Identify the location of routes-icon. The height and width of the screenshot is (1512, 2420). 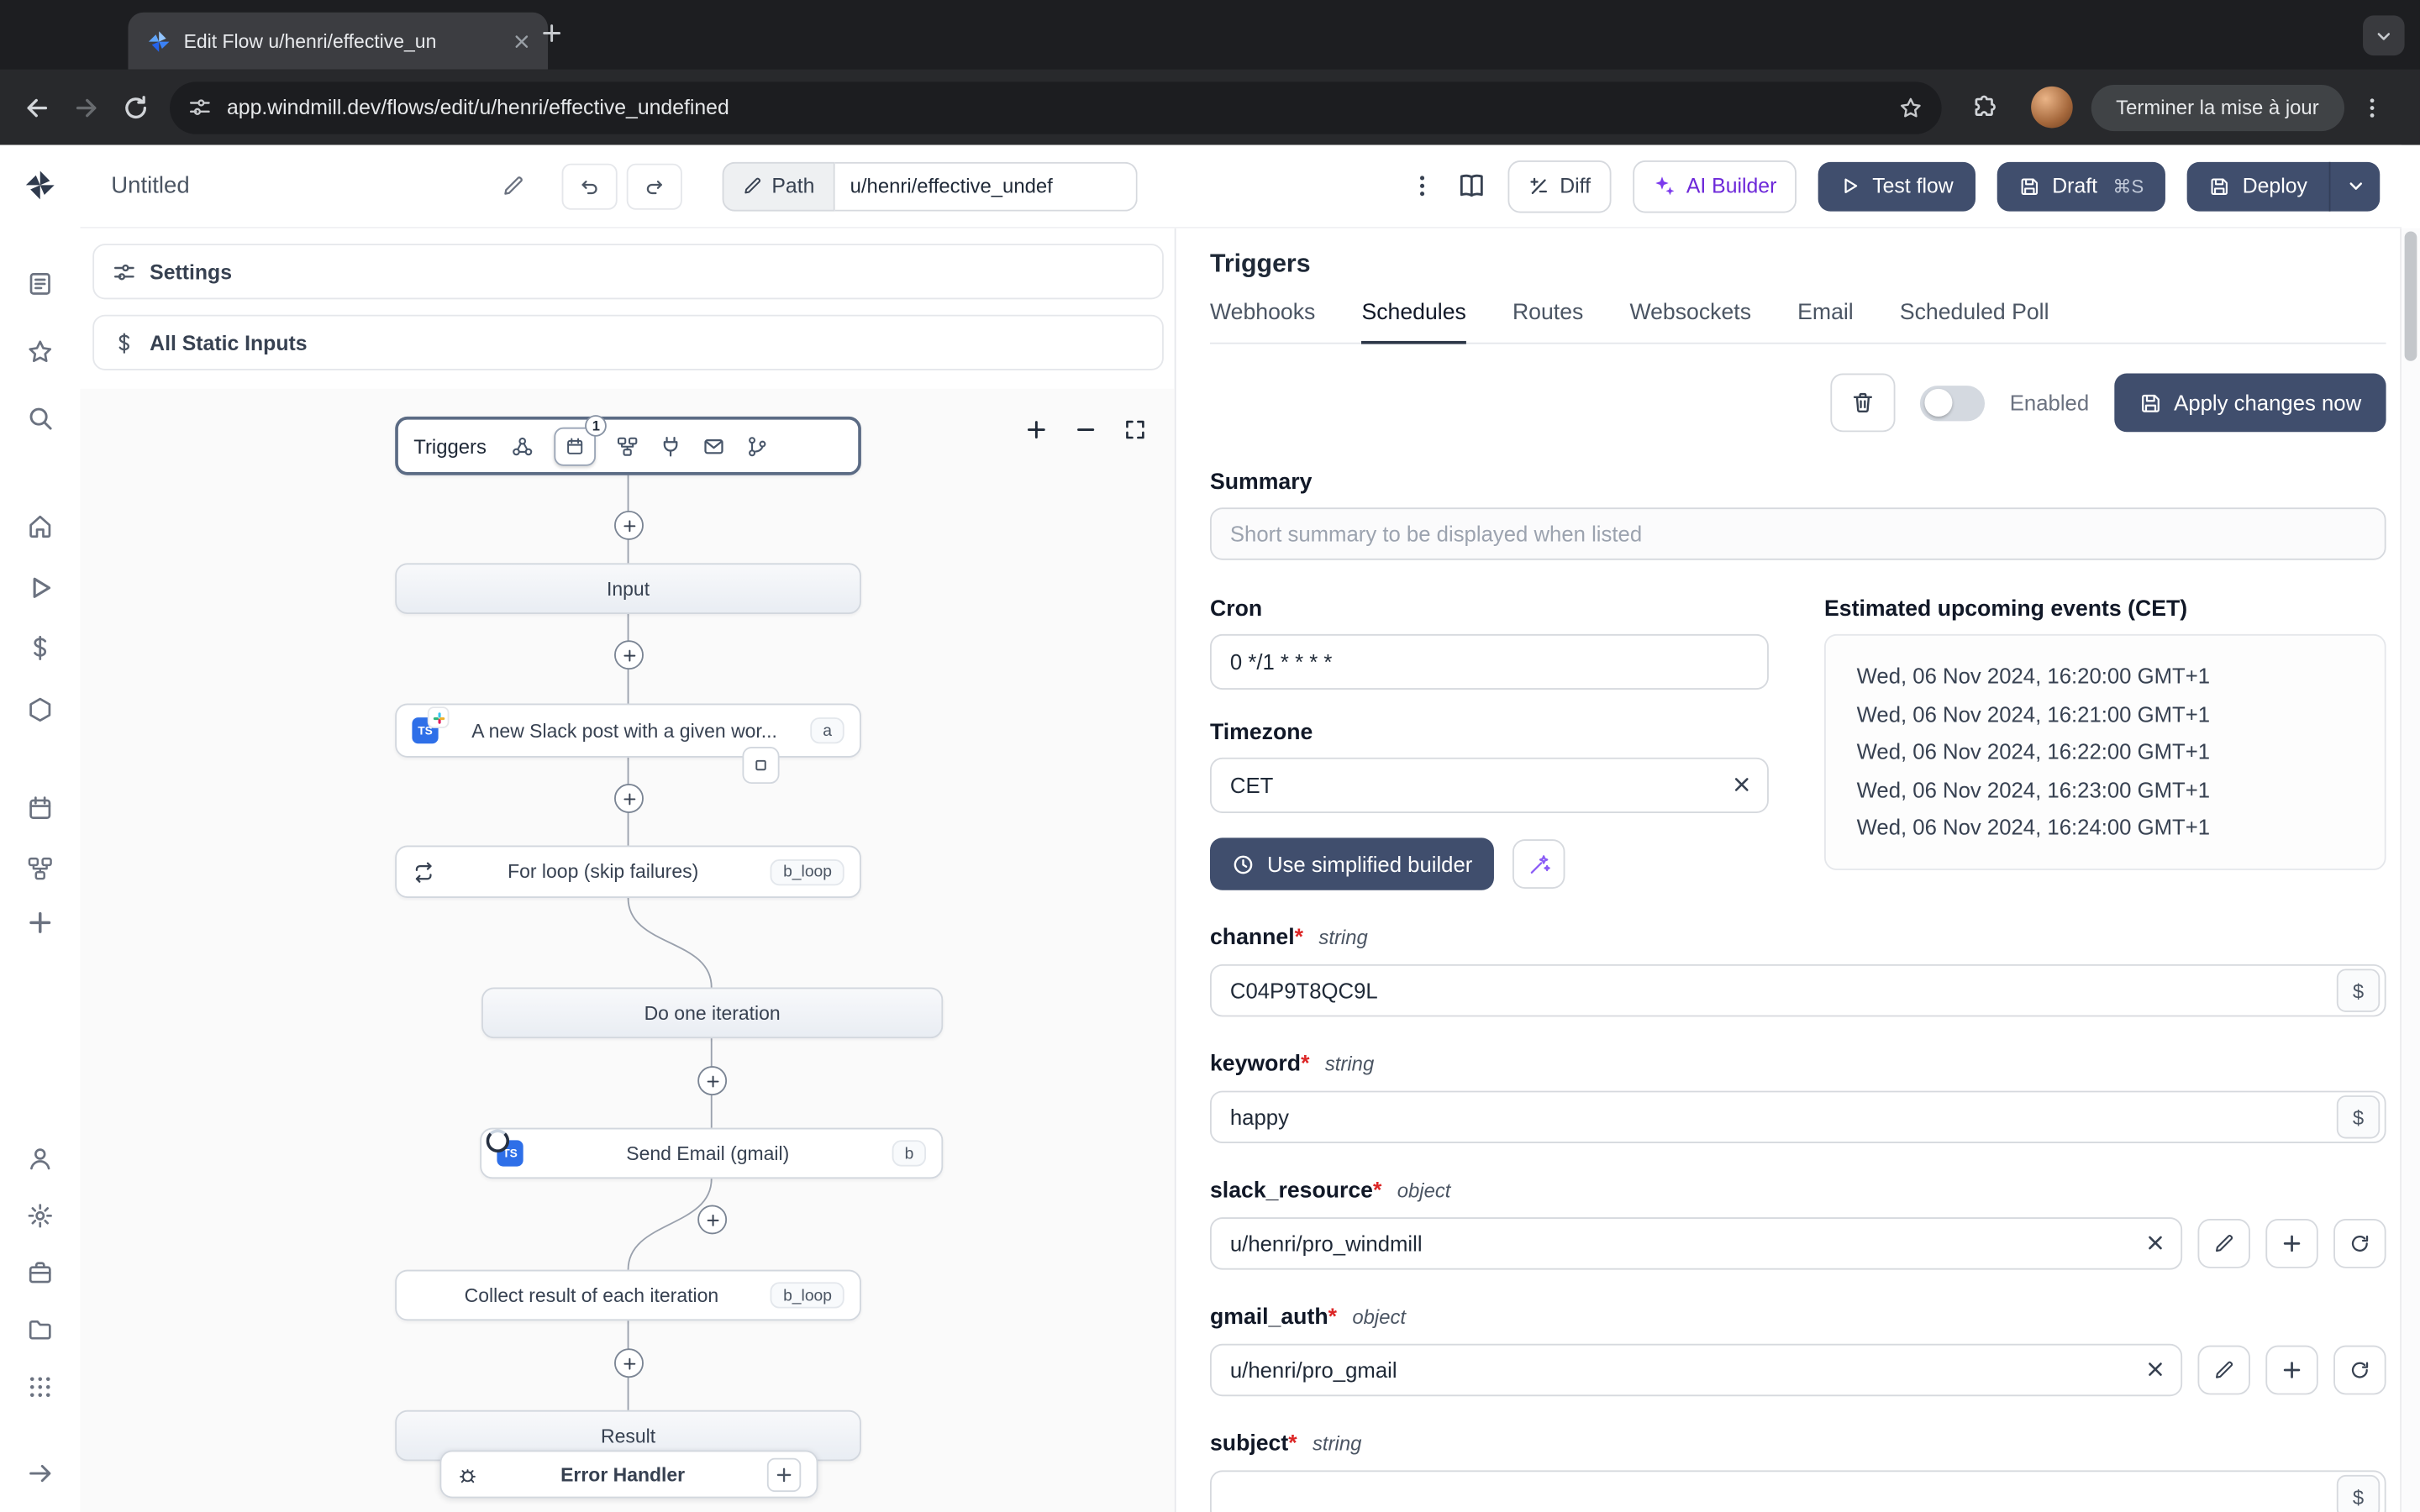
(628, 446).